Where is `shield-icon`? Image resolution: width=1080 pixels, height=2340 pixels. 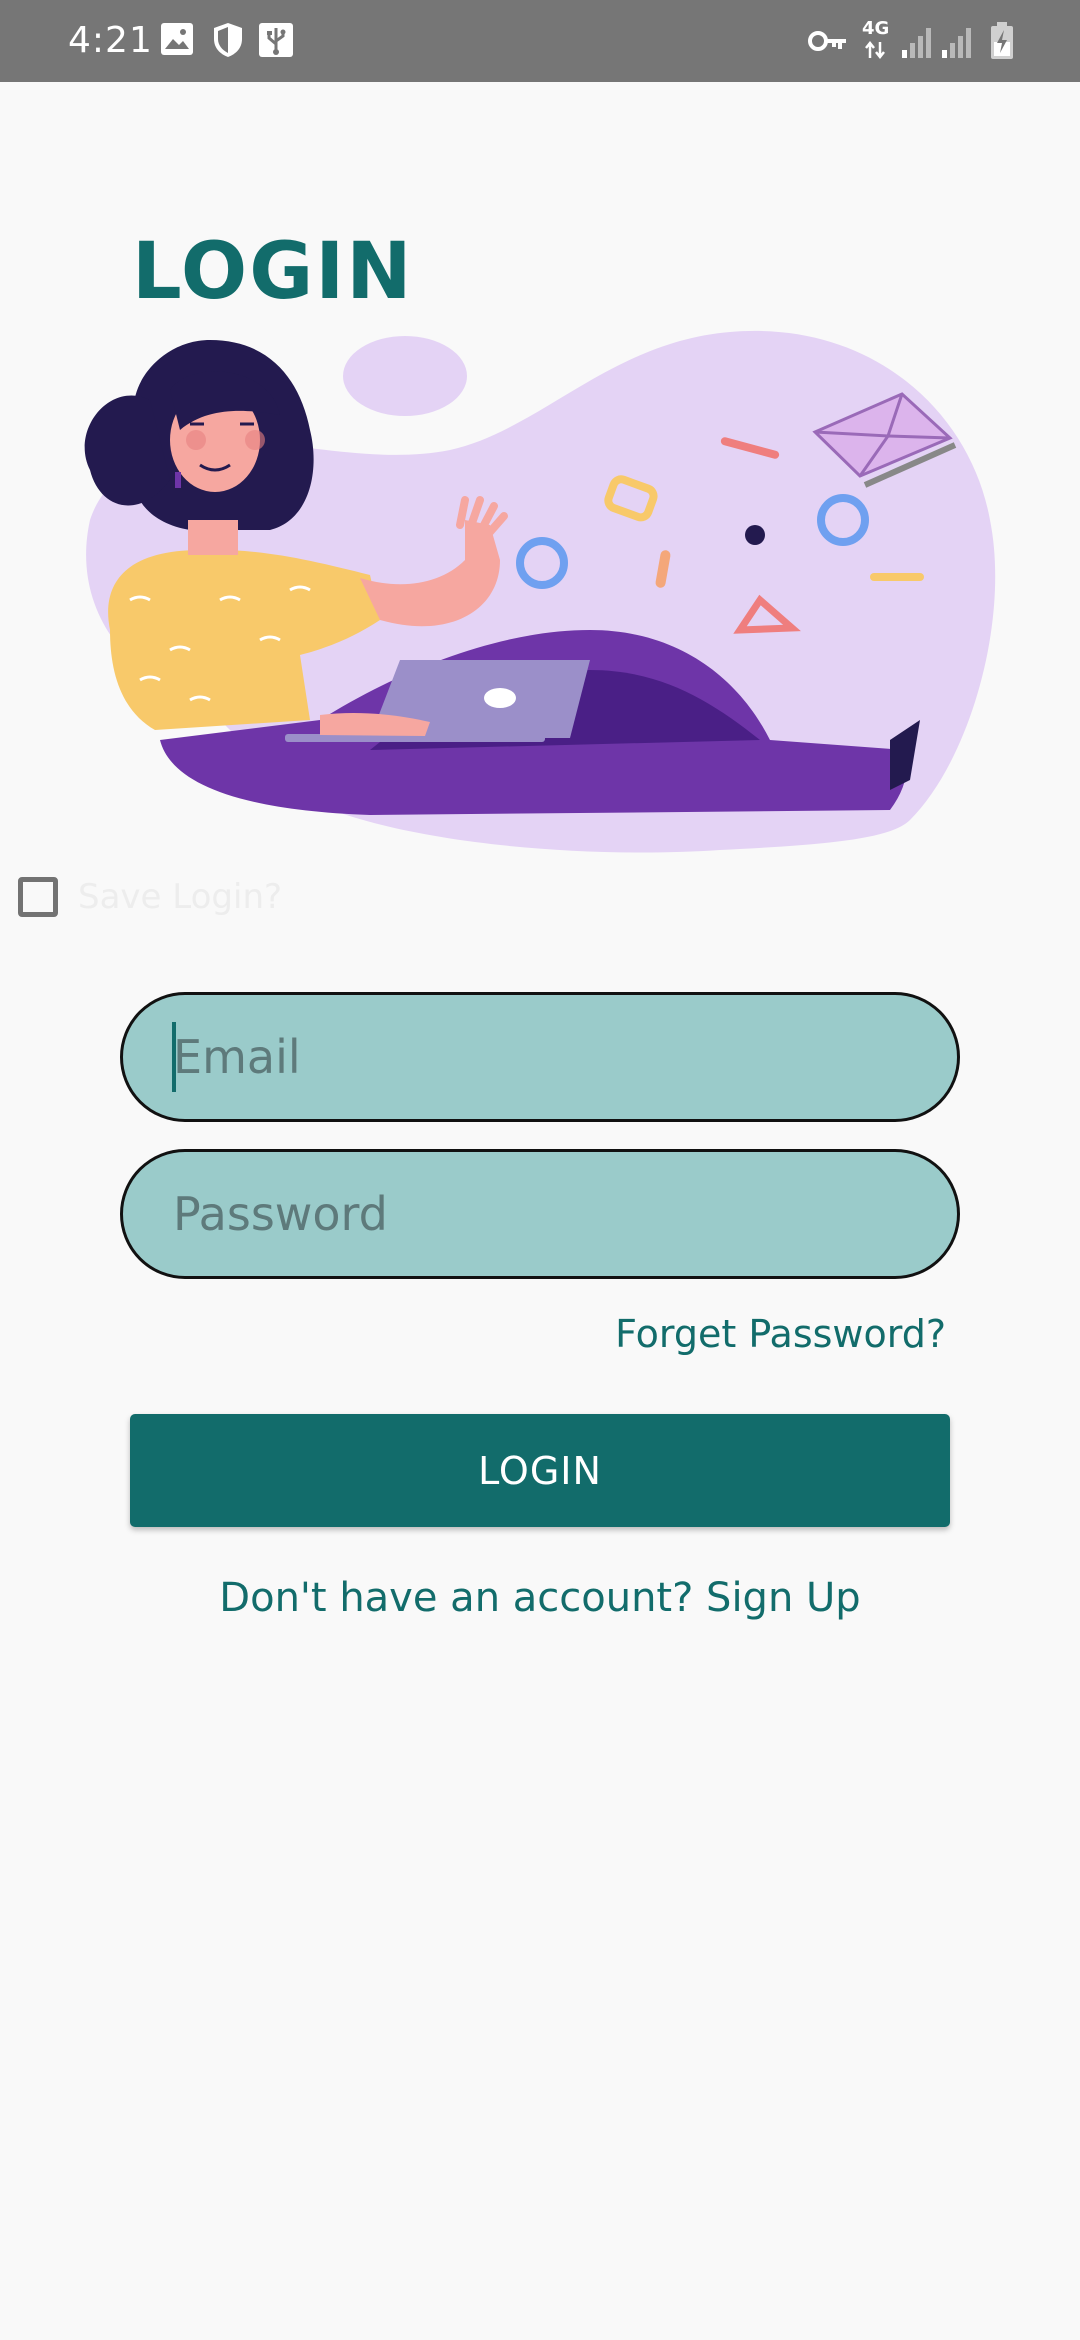 shield-icon is located at coordinates (228, 40).